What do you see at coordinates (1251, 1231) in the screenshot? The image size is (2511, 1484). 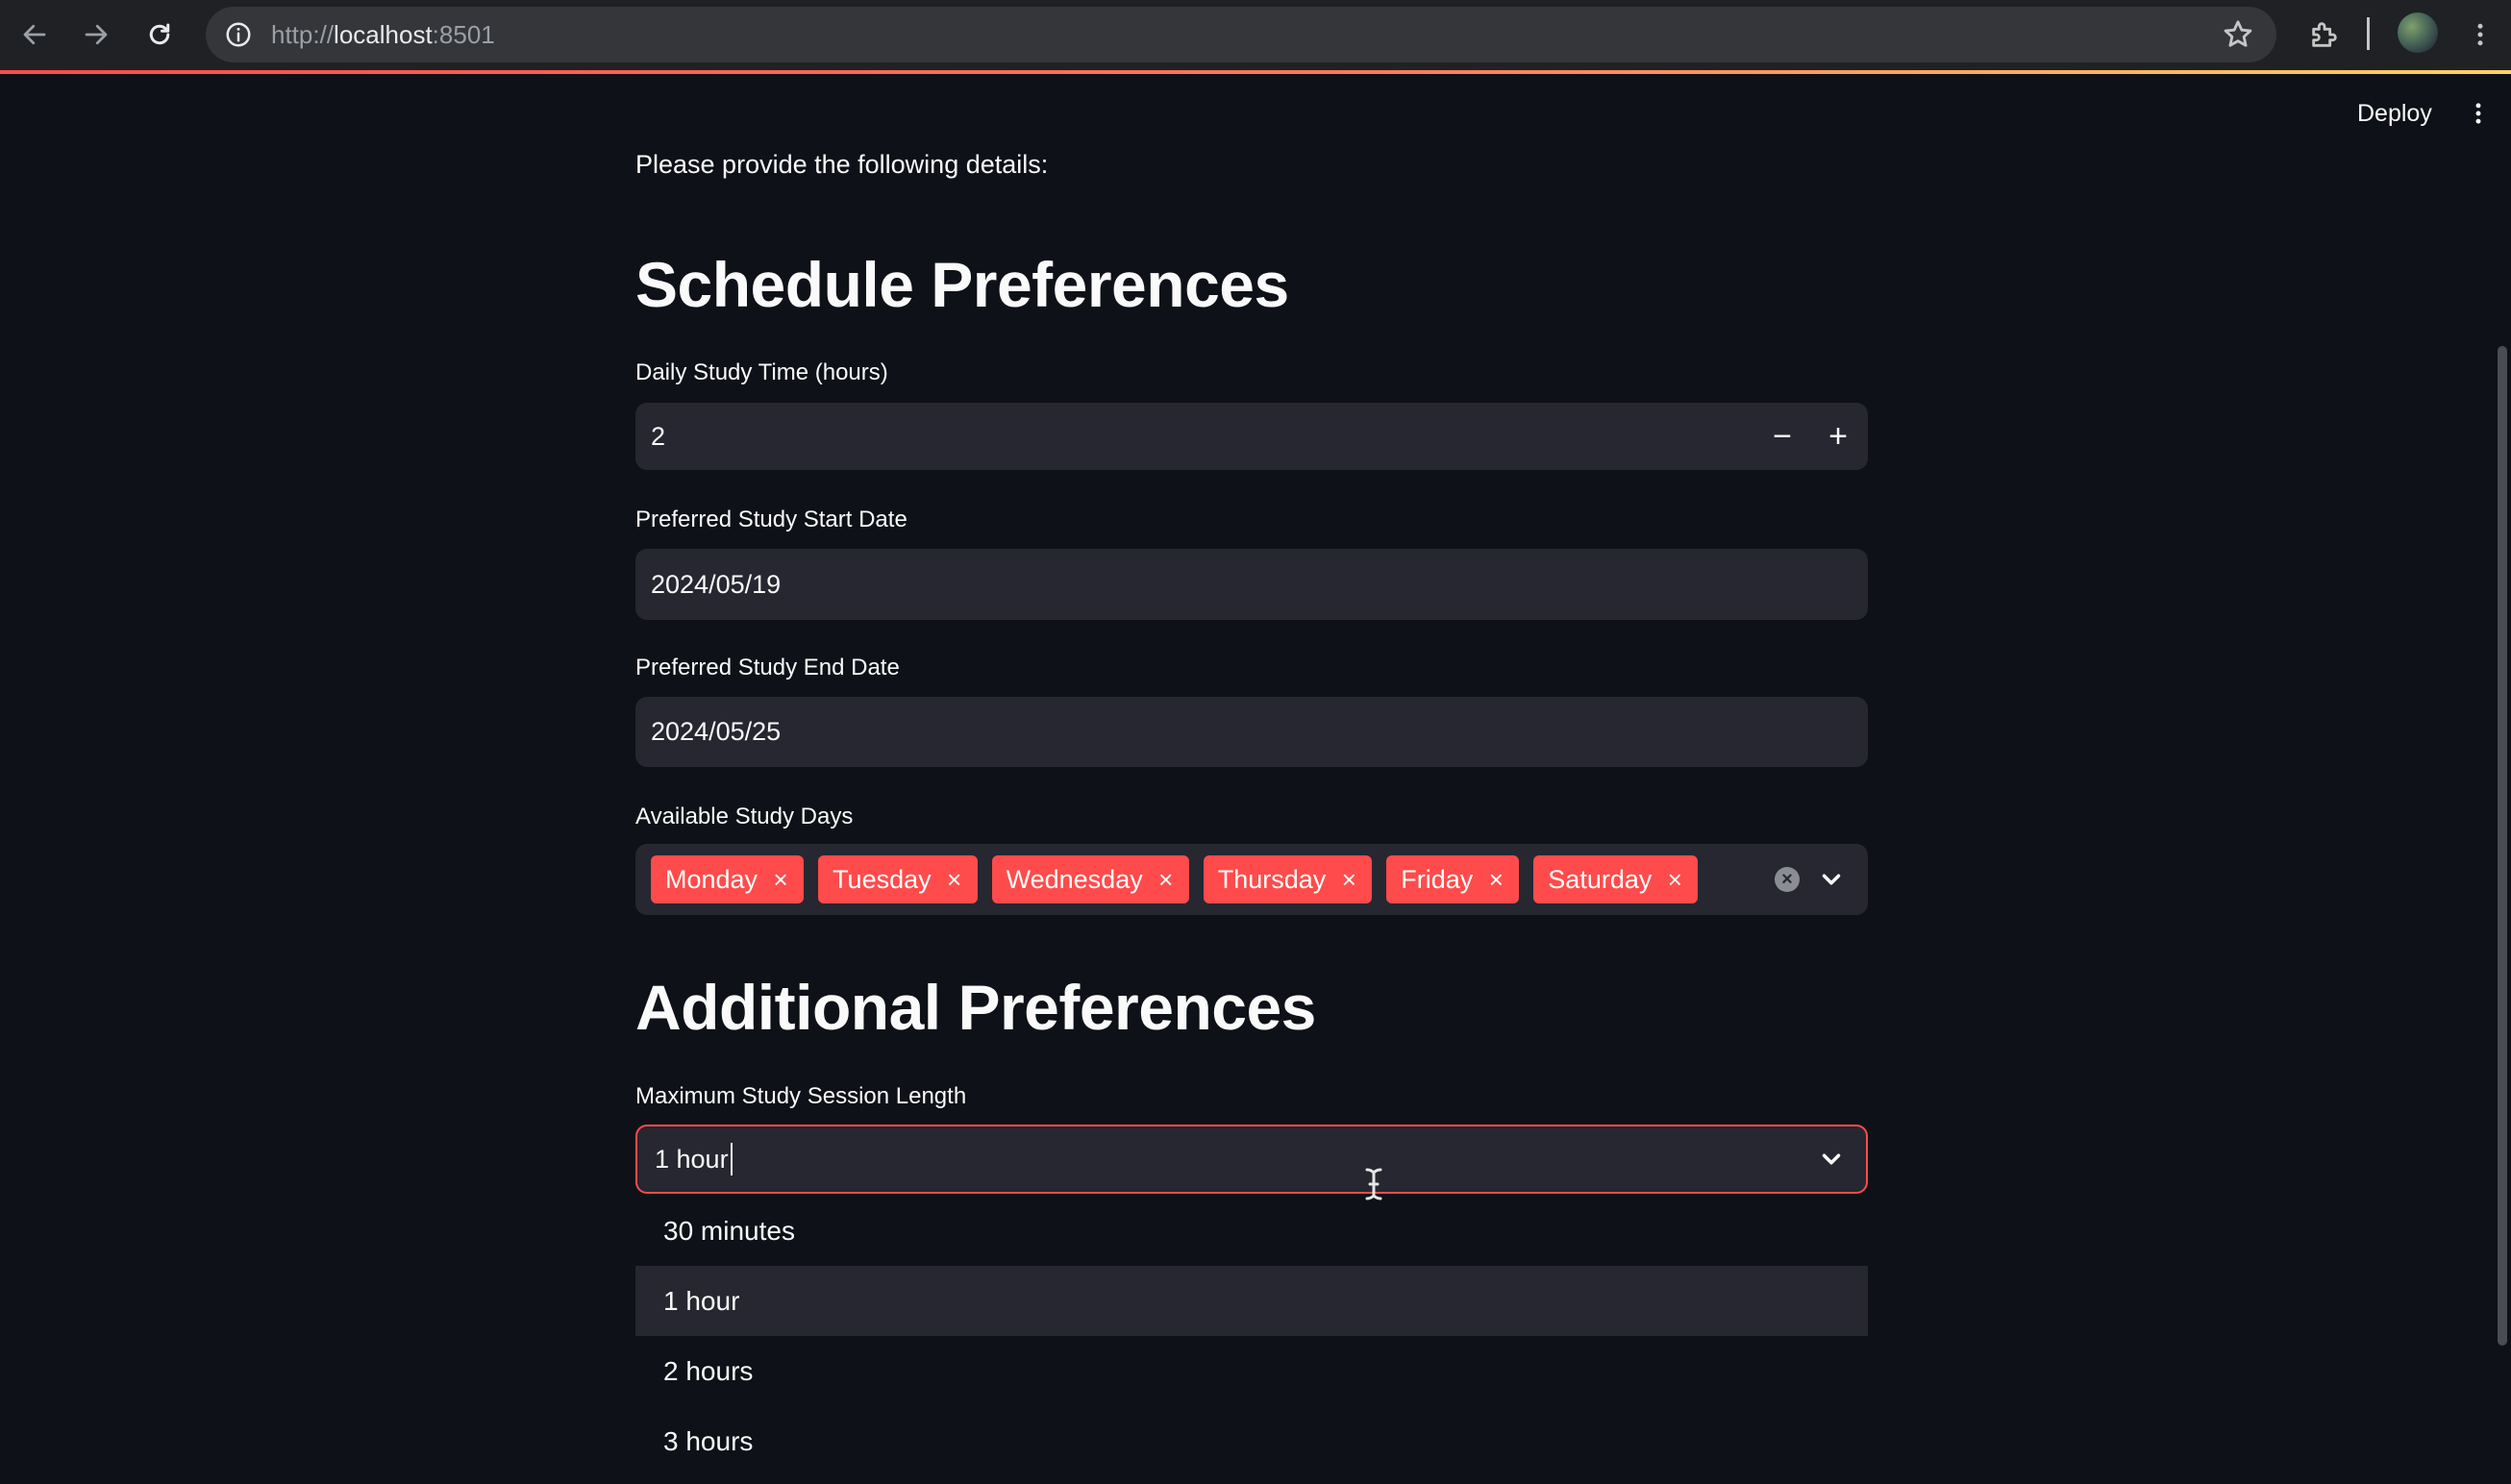 I see `option-30-minutes: 30 minutes` at bounding box center [1251, 1231].